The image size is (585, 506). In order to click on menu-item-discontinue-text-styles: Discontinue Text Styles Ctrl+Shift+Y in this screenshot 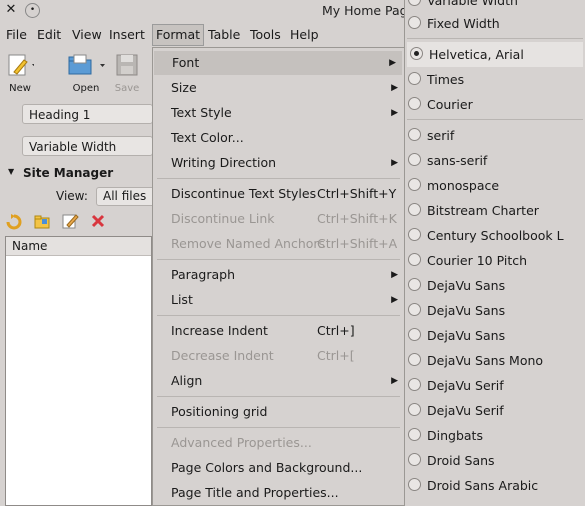, I will do `click(278, 194)`.